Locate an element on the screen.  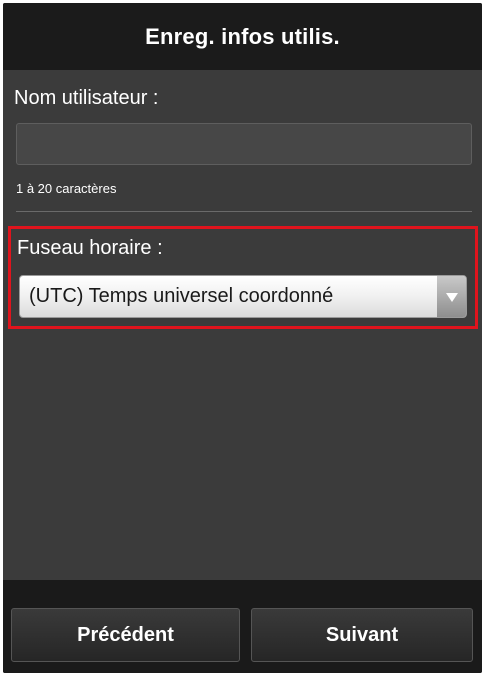
triangle-down-icon is located at coordinates (451, 296).